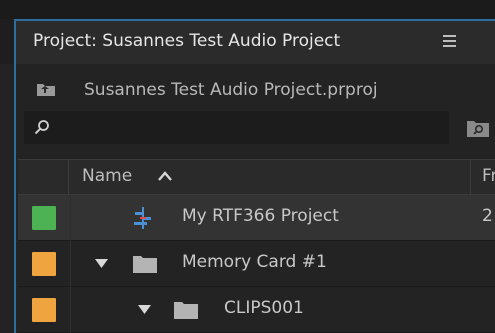  I want to click on window-top-strip, so click(247, 9).